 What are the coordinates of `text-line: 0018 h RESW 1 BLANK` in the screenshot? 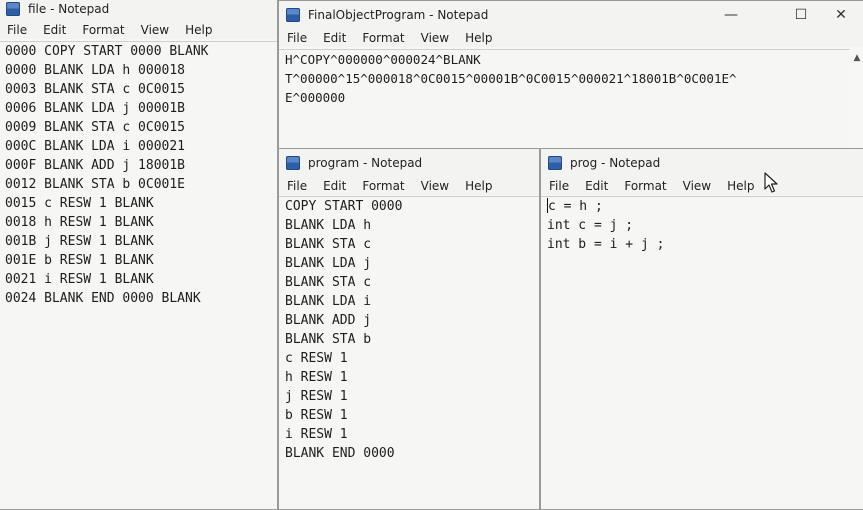 It's located at (79, 222).